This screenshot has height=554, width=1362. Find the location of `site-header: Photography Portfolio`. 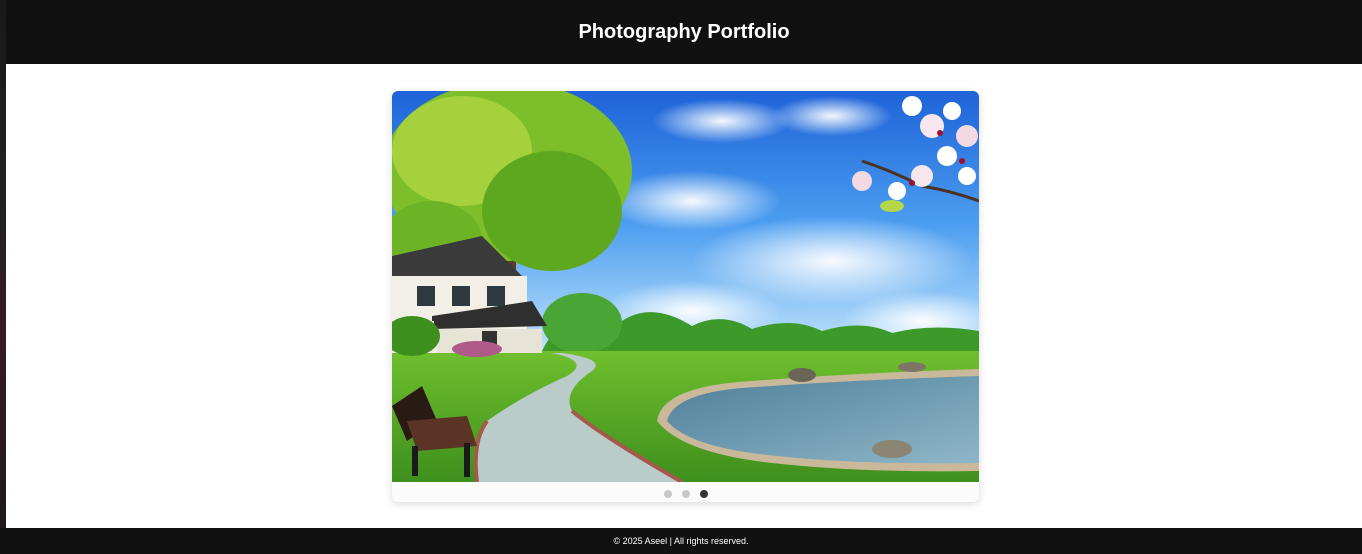

site-header: Photography Portfolio is located at coordinates (684, 32).